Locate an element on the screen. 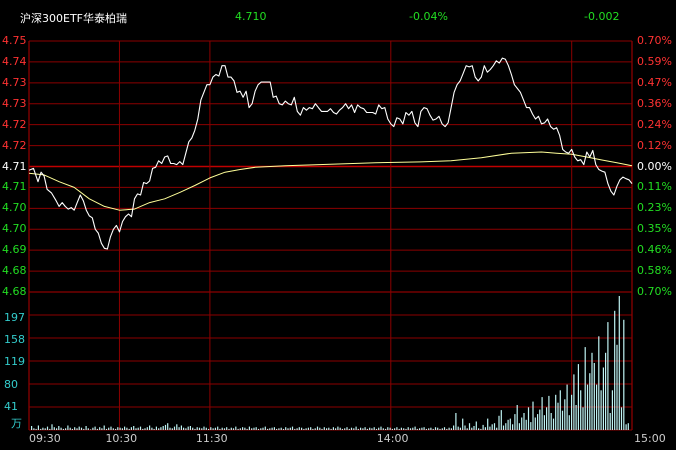 The height and width of the screenshot is (450, 676). volume-tick-label: 197 is located at coordinates (14, 318).